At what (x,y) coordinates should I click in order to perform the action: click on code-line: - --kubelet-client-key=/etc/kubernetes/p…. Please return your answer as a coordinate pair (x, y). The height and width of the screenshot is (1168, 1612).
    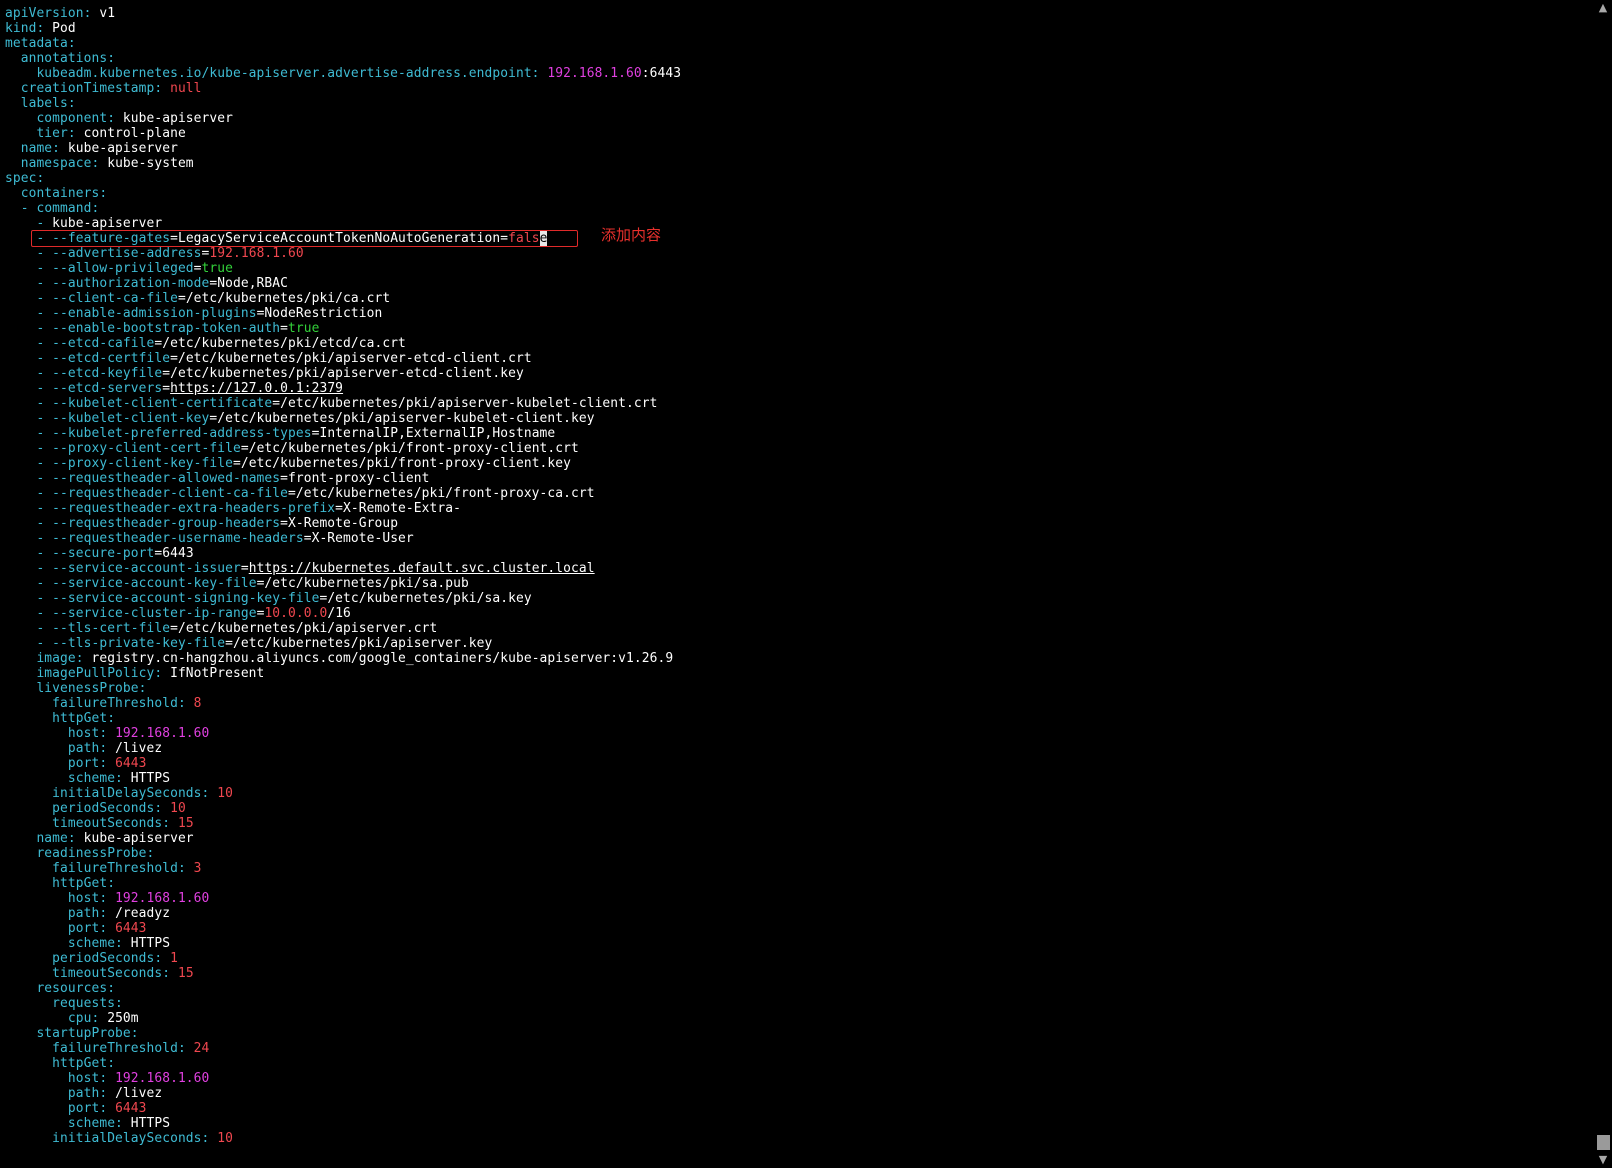
    Looking at the image, I should click on (799, 418).